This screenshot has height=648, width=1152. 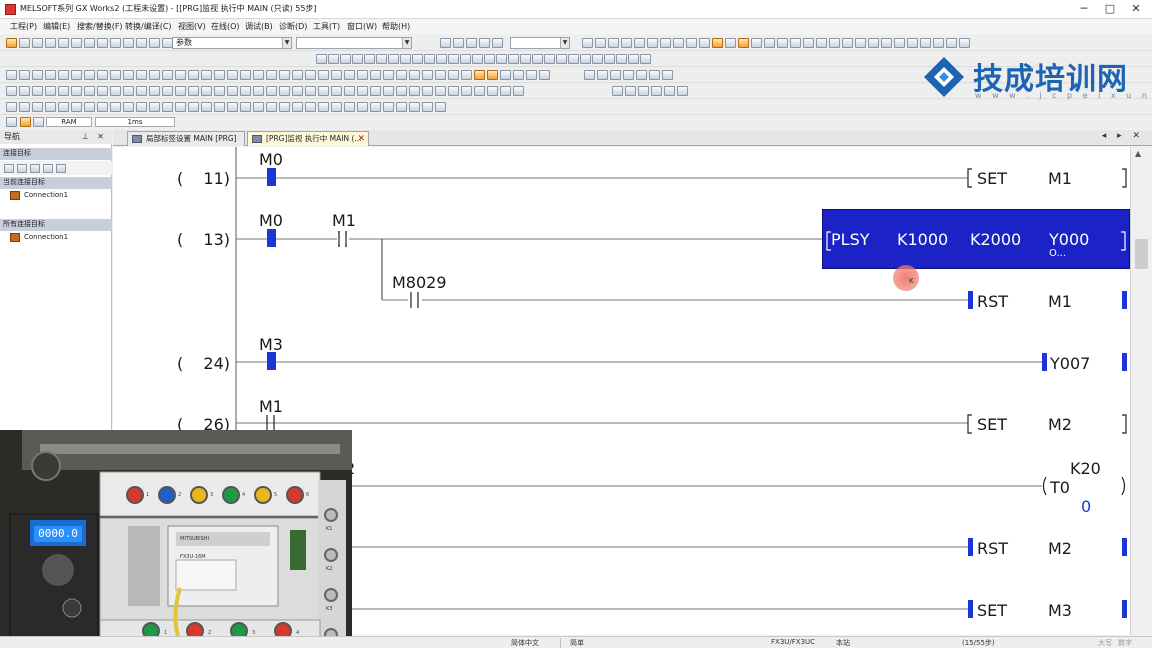 I want to click on menu-search: 搜索/替换(F), so click(x=100, y=26).